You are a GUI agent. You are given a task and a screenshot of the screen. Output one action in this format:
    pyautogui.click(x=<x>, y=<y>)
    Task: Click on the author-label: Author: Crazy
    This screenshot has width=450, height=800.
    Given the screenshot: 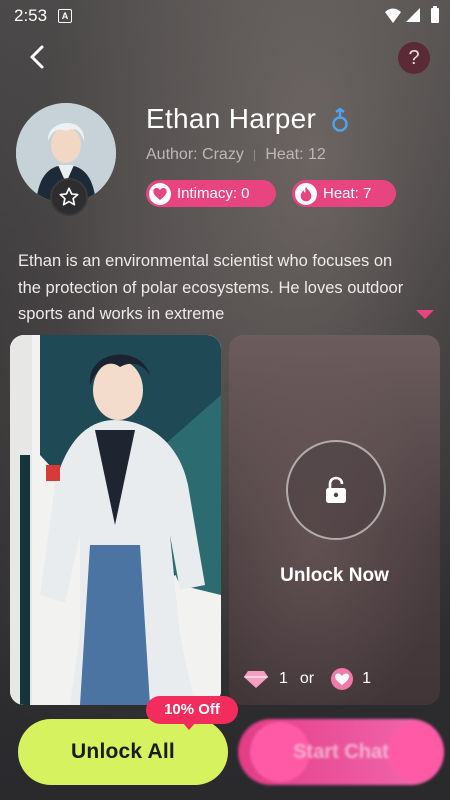 What is the action you would take?
    pyautogui.click(x=195, y=154)
    